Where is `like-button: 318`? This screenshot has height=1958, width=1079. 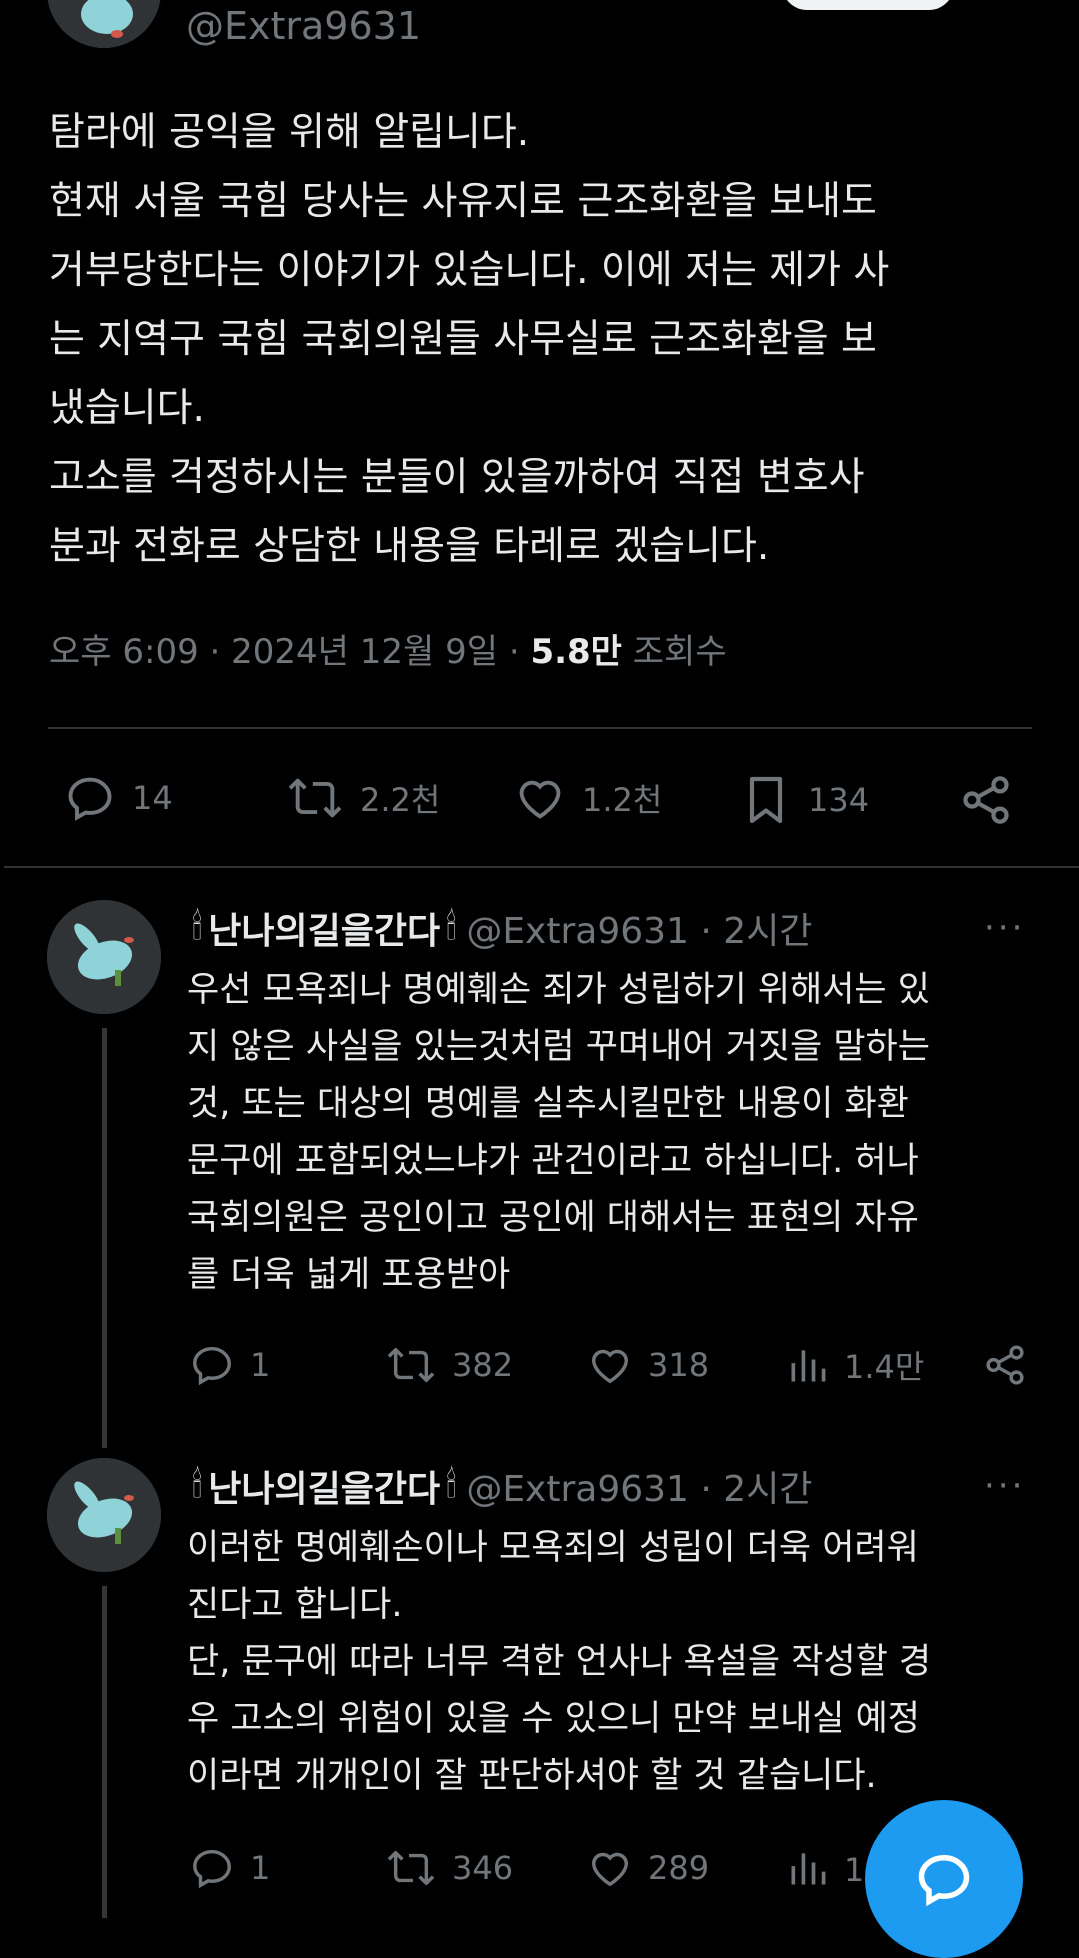 like-button: 318 is located at coordinates (647, 1365).